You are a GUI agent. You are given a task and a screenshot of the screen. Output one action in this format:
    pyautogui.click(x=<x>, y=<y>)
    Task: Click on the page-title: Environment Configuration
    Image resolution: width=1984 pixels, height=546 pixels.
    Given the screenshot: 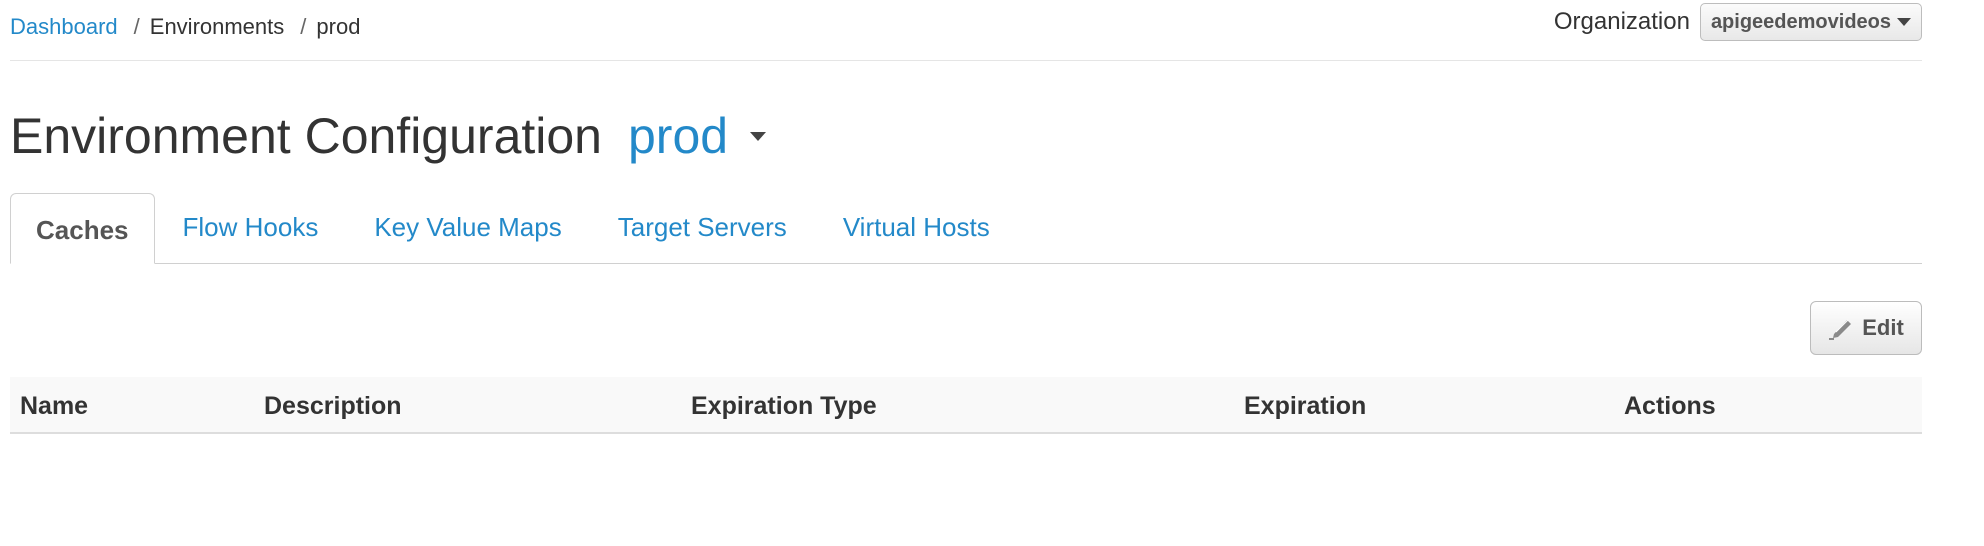 What is the action you would take?
    pyautogui.click(x=306, y=136)
    